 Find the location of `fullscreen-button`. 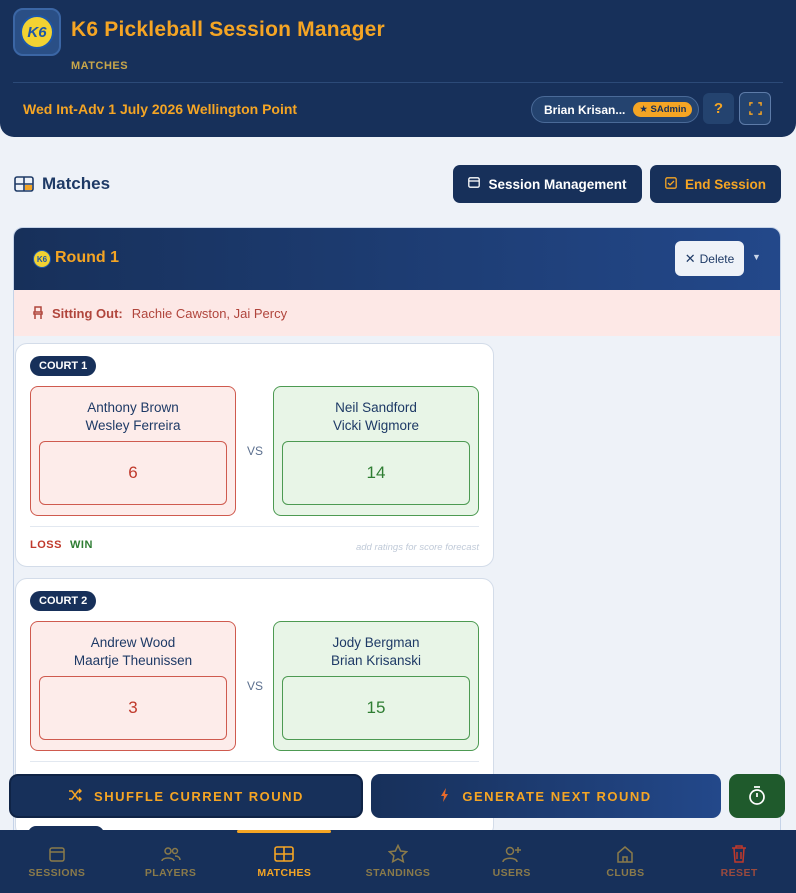

fullscreen-button is located at coordinates (755, 108).